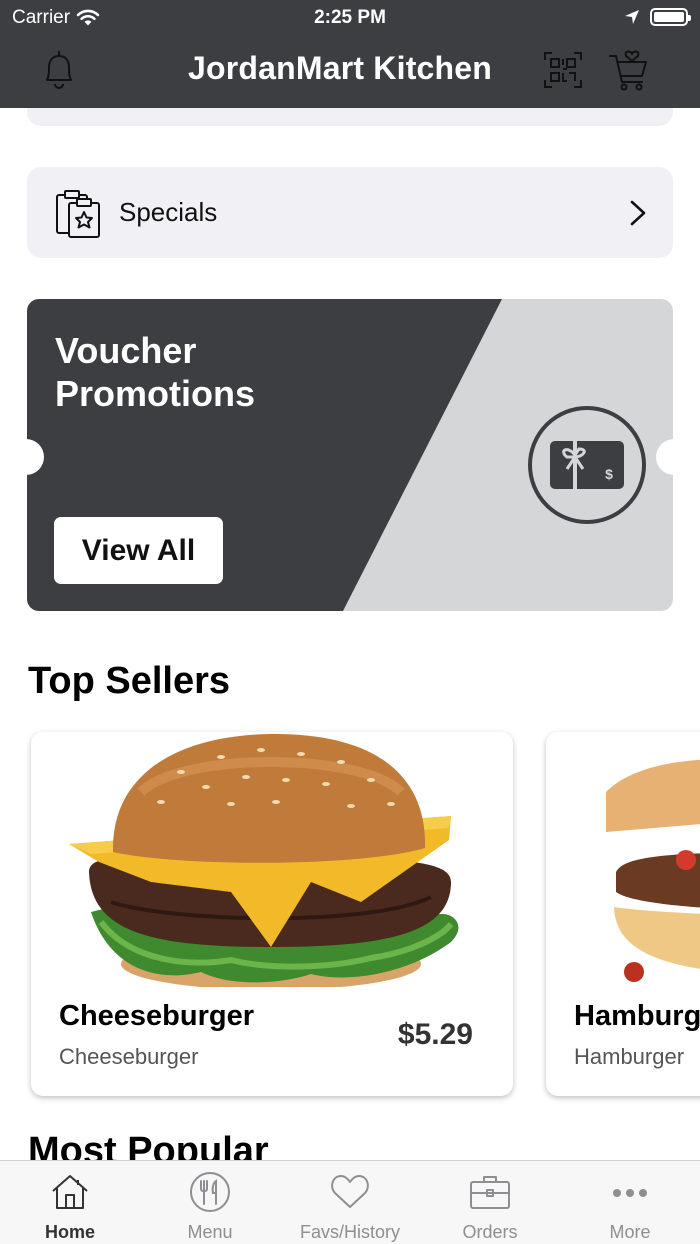  Describe the element at coordinates (637, 1016) in the screenshot. I see `product-name: Hamburger` at that location.